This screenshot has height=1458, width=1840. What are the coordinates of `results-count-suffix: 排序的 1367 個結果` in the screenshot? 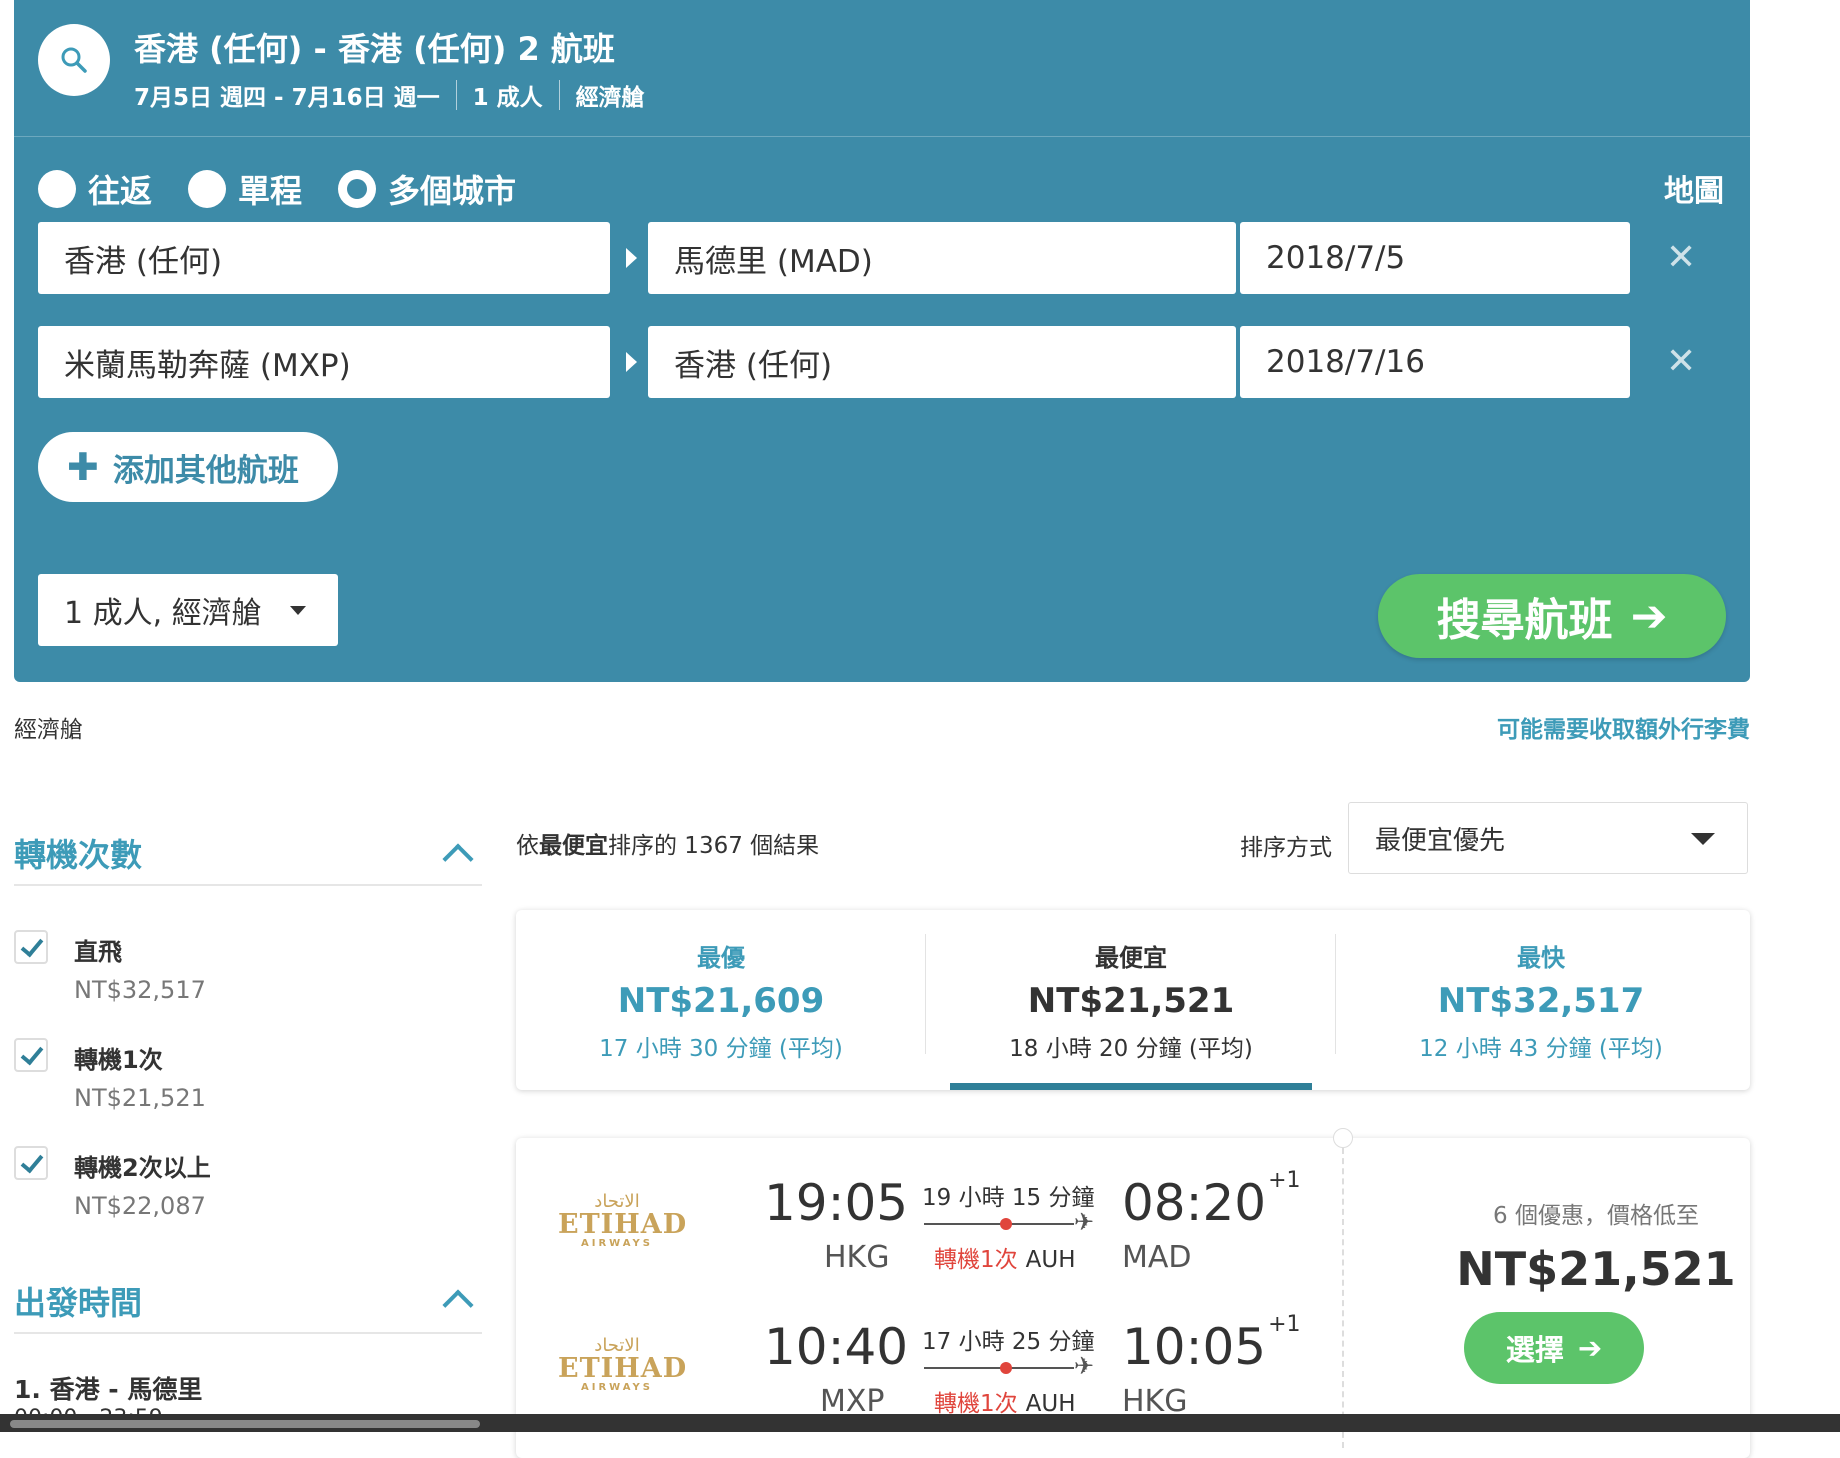 It's located at (714, 846).